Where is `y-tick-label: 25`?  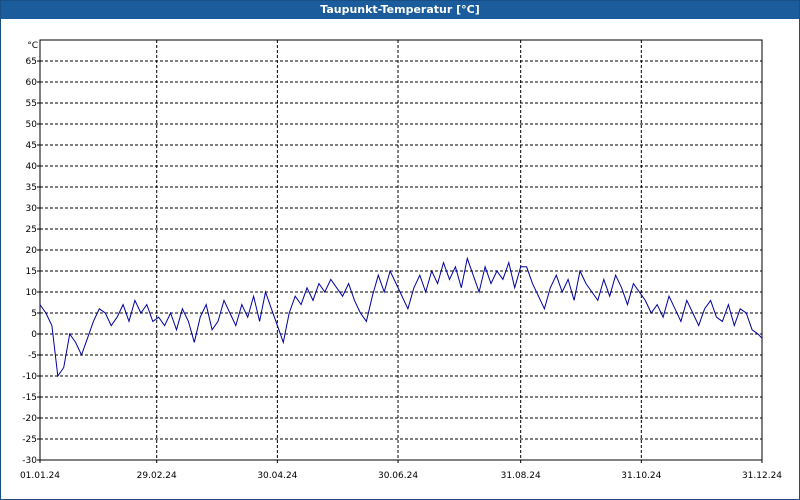
y-tick-label: 25 is located at coordinates (31, 230).